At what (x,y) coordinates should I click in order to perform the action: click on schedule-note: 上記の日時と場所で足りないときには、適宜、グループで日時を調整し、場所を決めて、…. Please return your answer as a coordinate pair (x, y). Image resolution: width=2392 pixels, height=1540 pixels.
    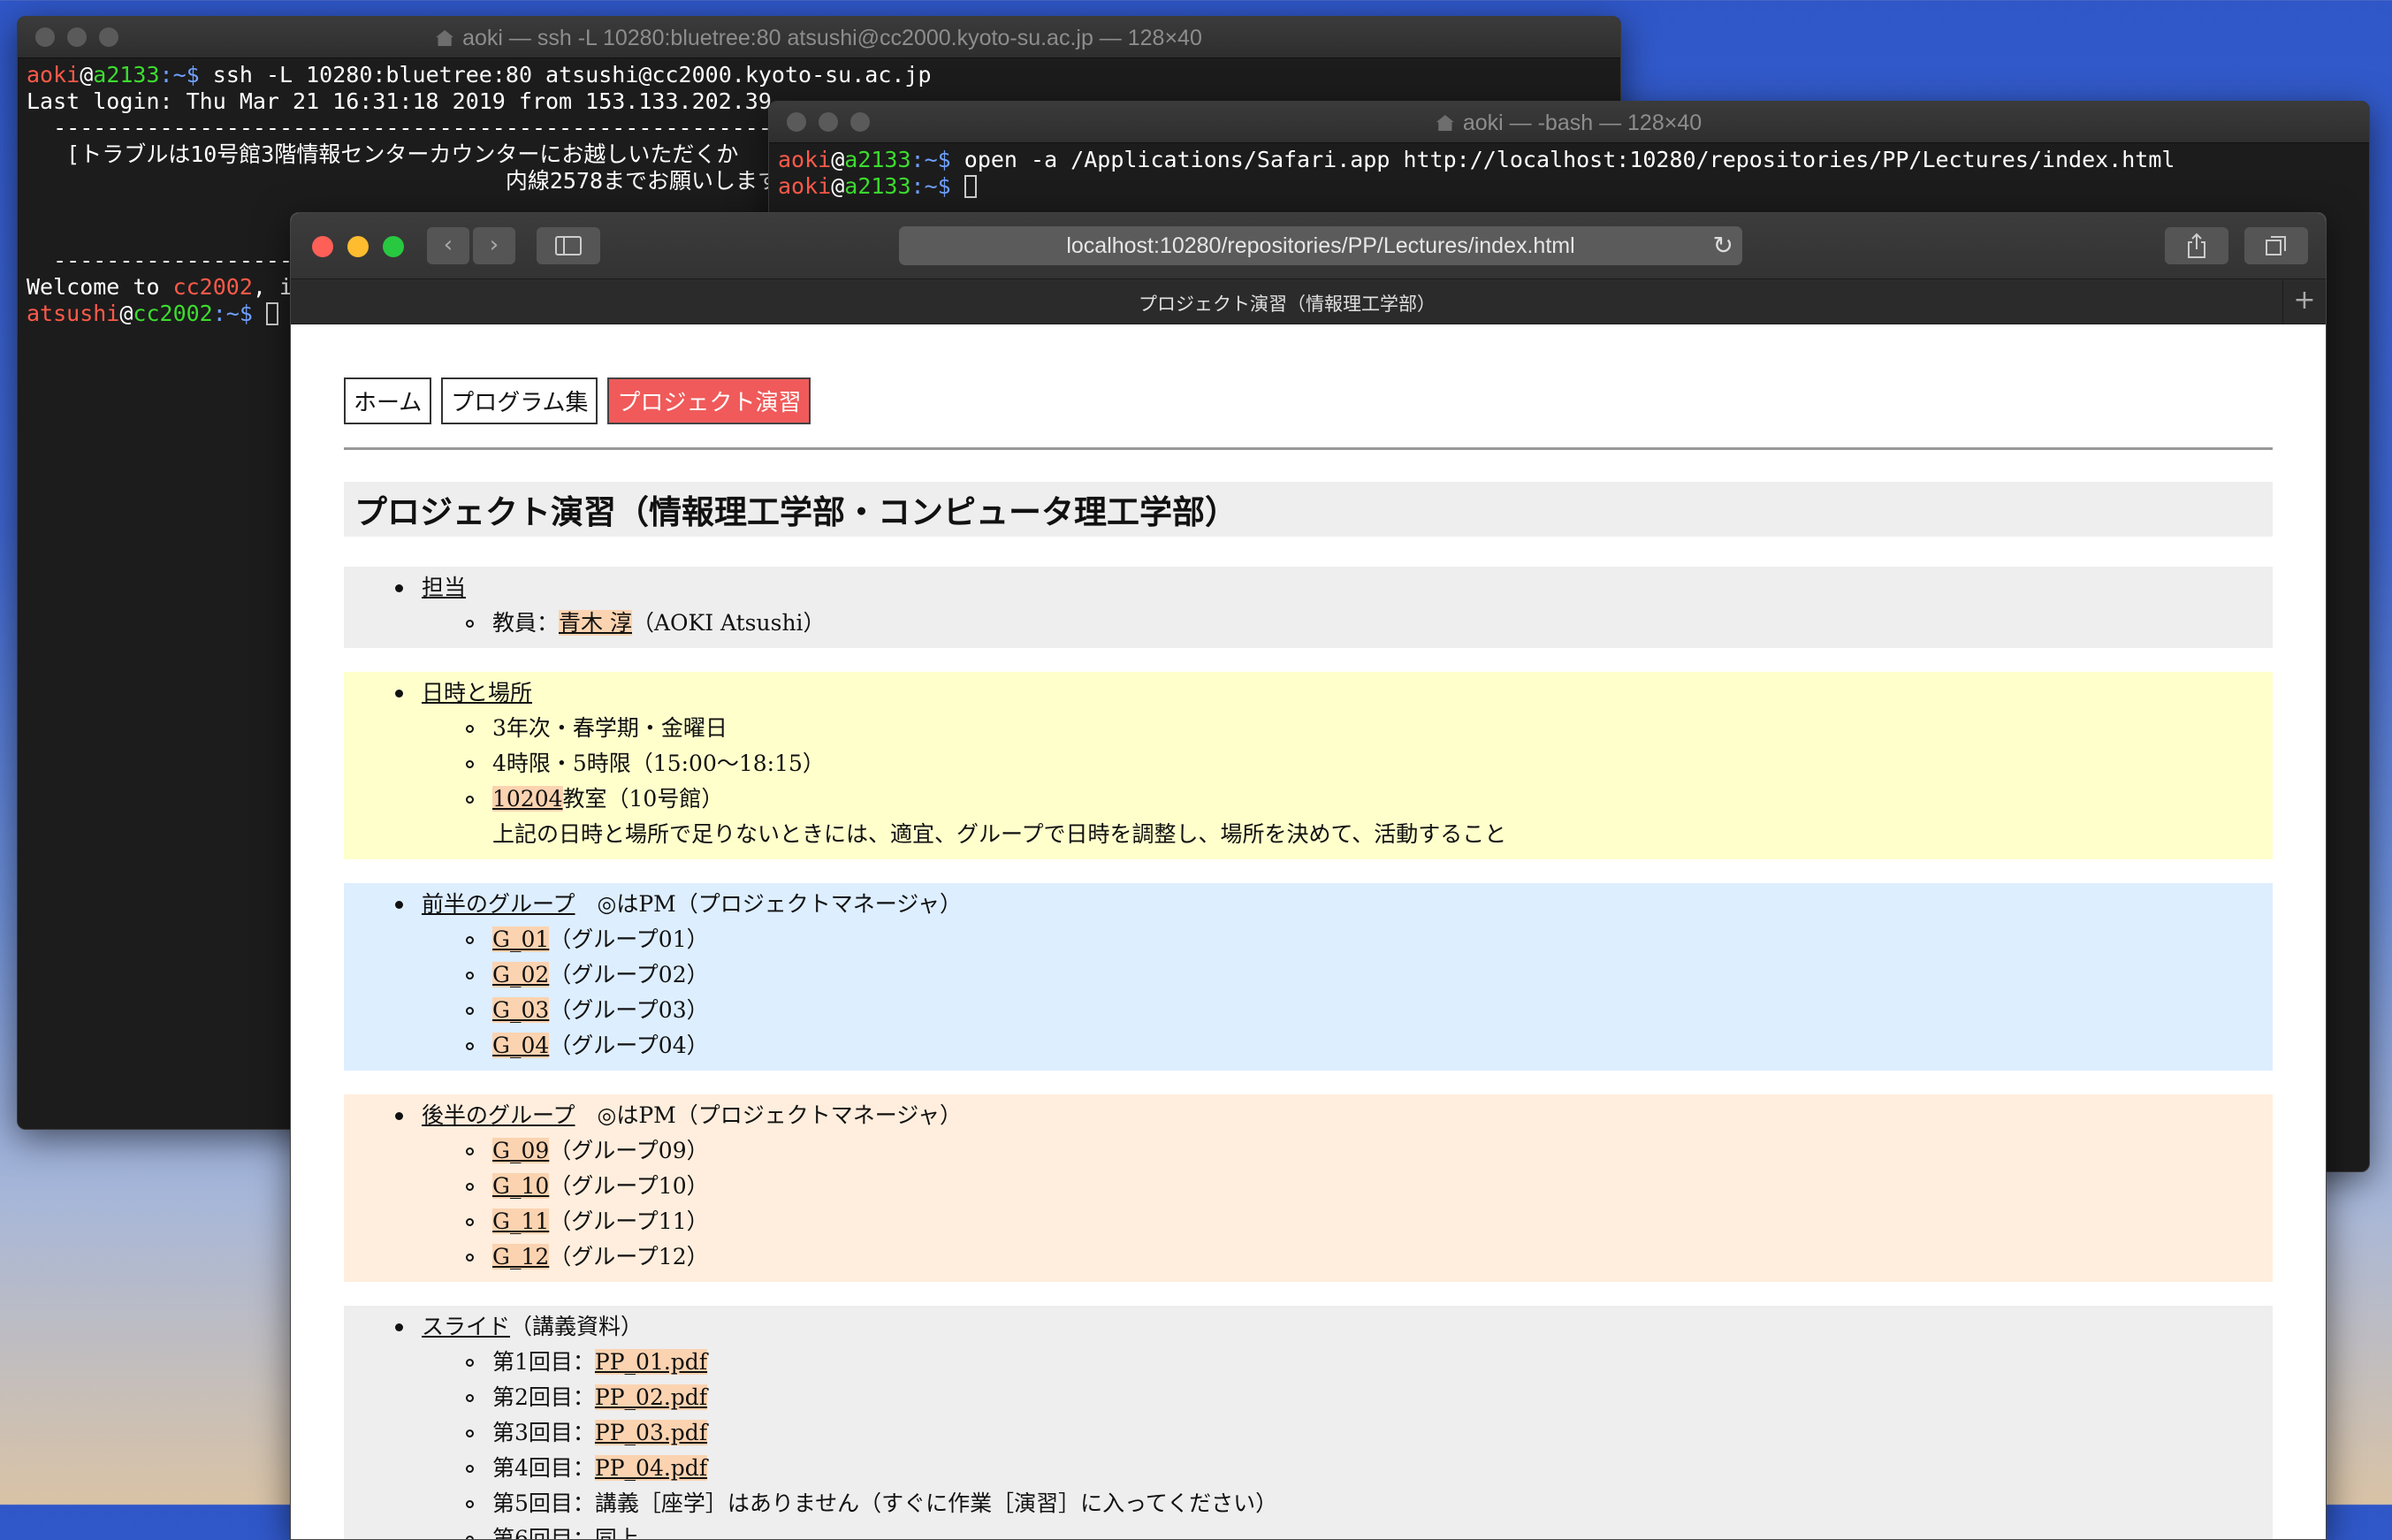
    Looking at the image, I should click on (999, 834).